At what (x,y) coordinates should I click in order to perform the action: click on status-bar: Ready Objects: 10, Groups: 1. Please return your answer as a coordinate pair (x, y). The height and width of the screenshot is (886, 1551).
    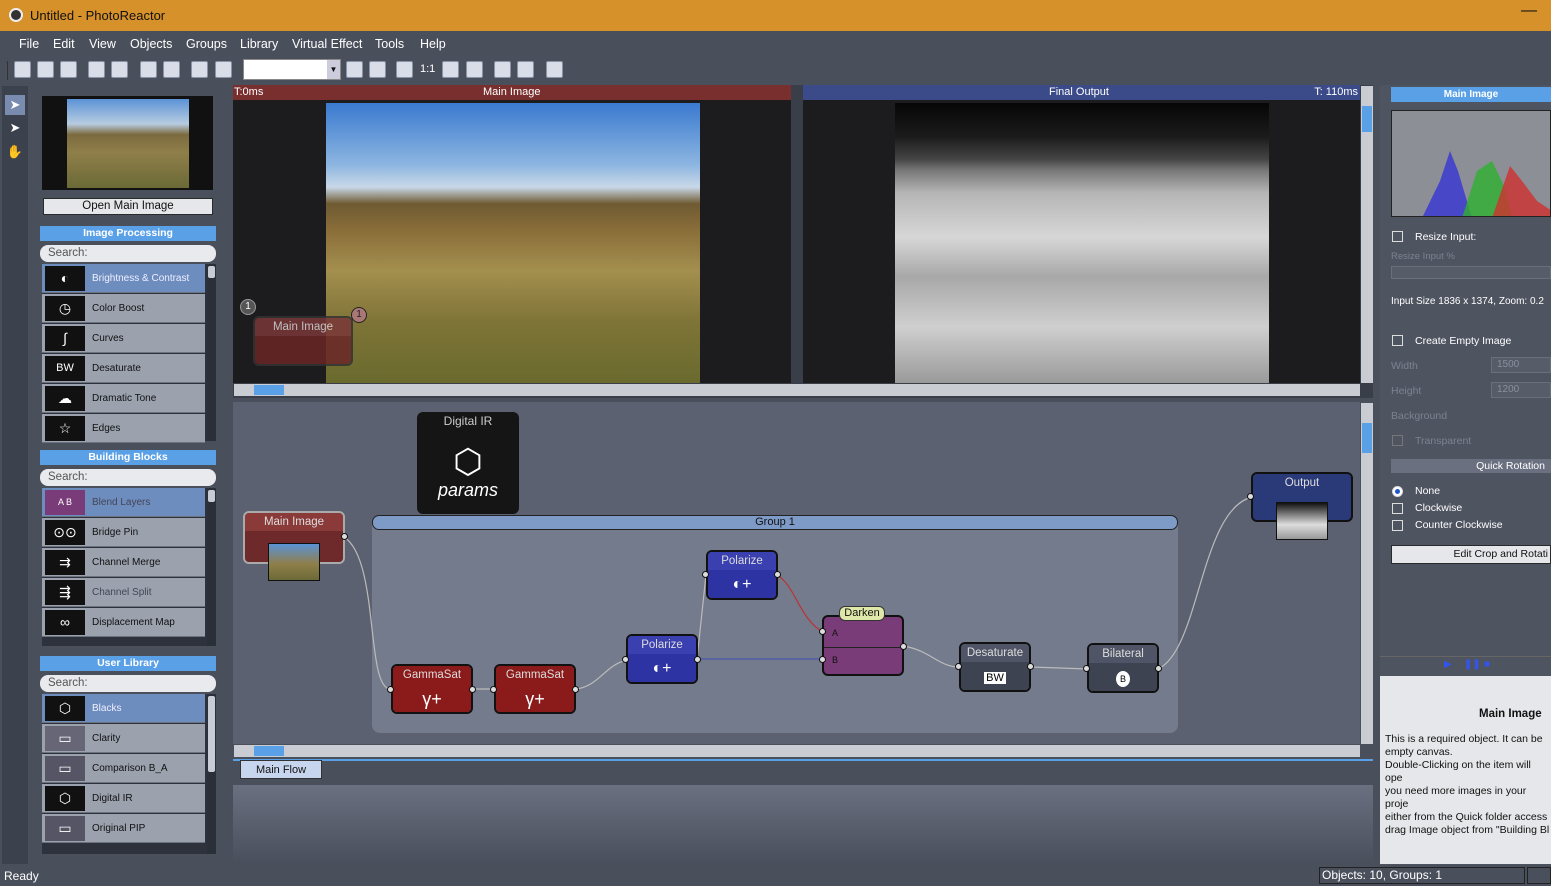
    Looking at the image, I should click on (775, 876).